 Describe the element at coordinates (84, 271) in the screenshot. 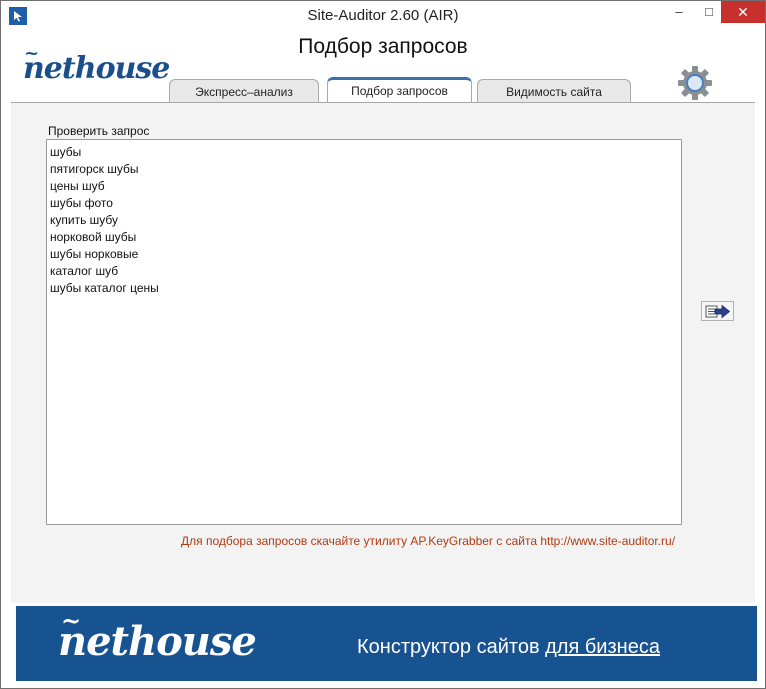

I see `query-line: каталог шуб` at that location.